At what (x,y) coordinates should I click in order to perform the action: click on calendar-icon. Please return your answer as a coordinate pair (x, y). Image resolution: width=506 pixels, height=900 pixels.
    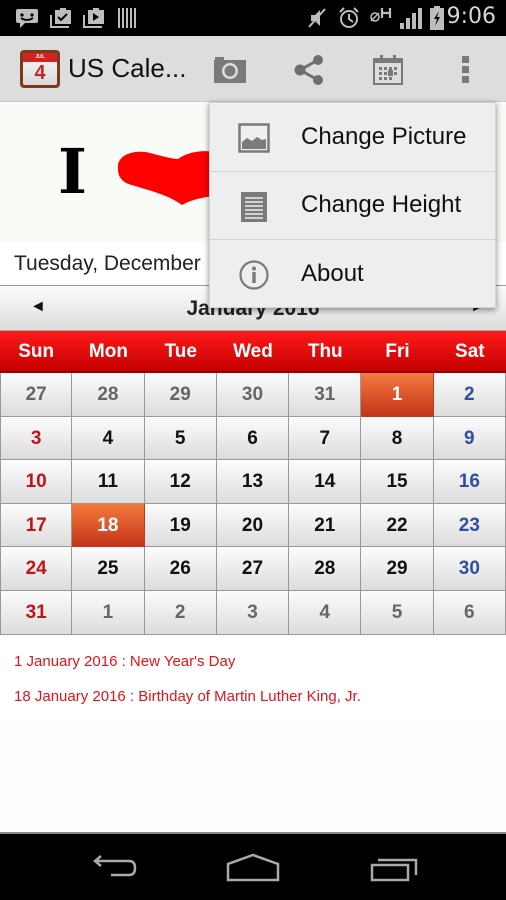
    Looking at the image, I should click on (388, 70).